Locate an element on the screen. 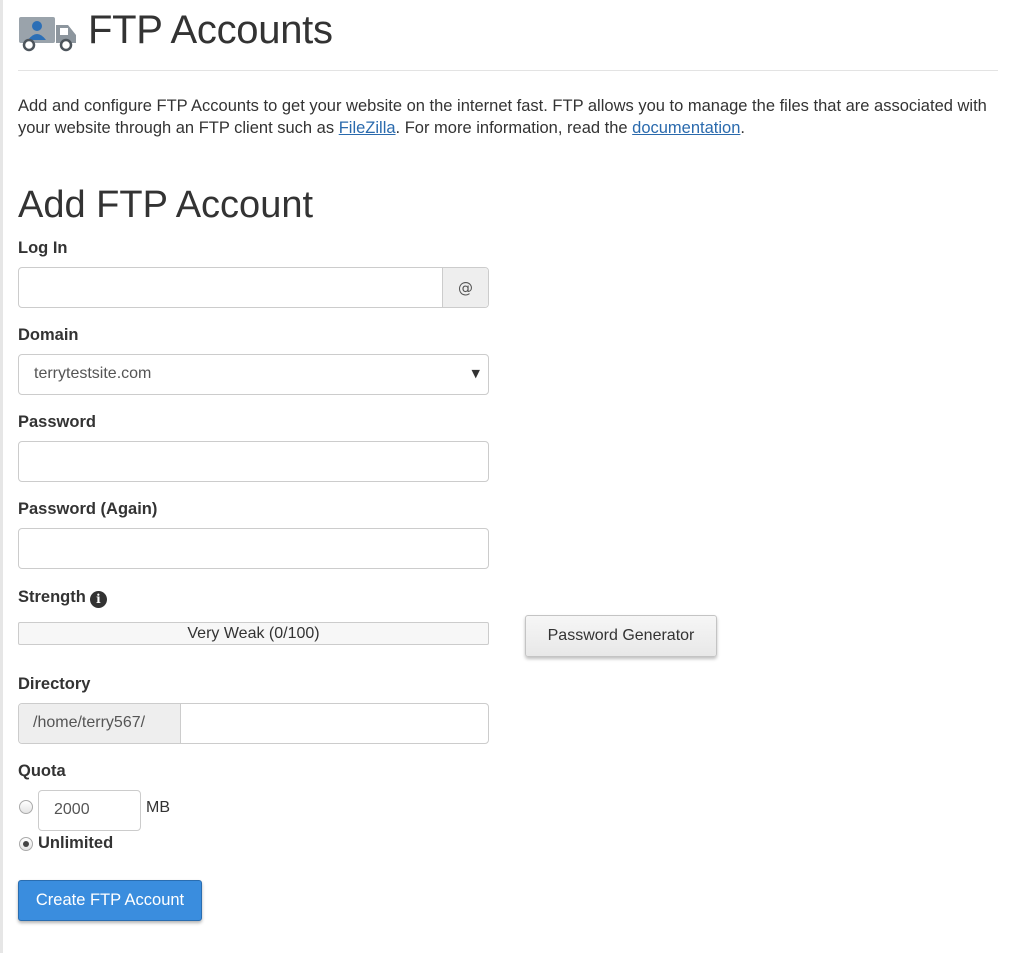 The image size is (1024, 953). password-input is located at coordinates (253, 461).